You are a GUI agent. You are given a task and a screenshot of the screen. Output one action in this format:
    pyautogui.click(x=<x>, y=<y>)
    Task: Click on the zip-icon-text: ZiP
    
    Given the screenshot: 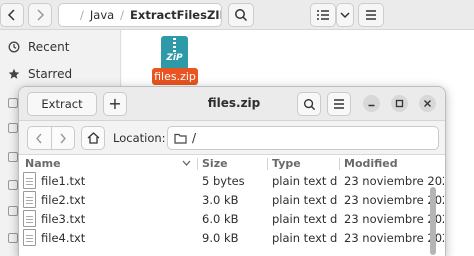 What is the action you would take?
    pyautogui.click(x=174, y=58)
    